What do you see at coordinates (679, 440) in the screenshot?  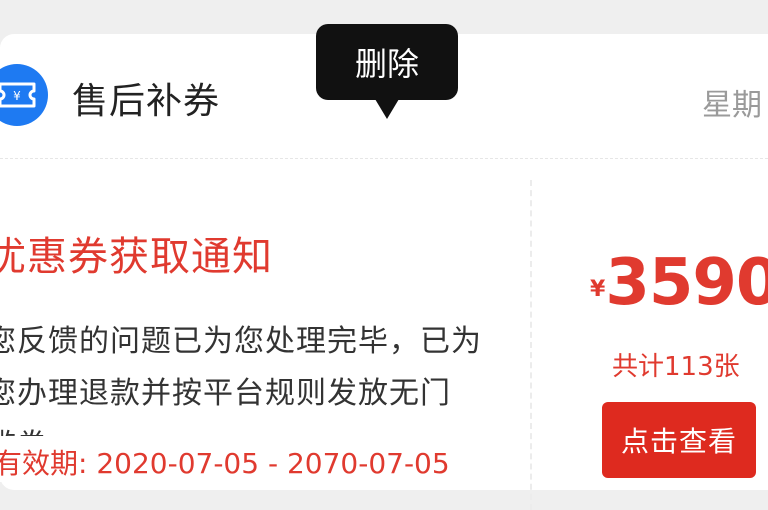 I see `view-coupons-button: 点击查看` at bounding box center [679, 440].